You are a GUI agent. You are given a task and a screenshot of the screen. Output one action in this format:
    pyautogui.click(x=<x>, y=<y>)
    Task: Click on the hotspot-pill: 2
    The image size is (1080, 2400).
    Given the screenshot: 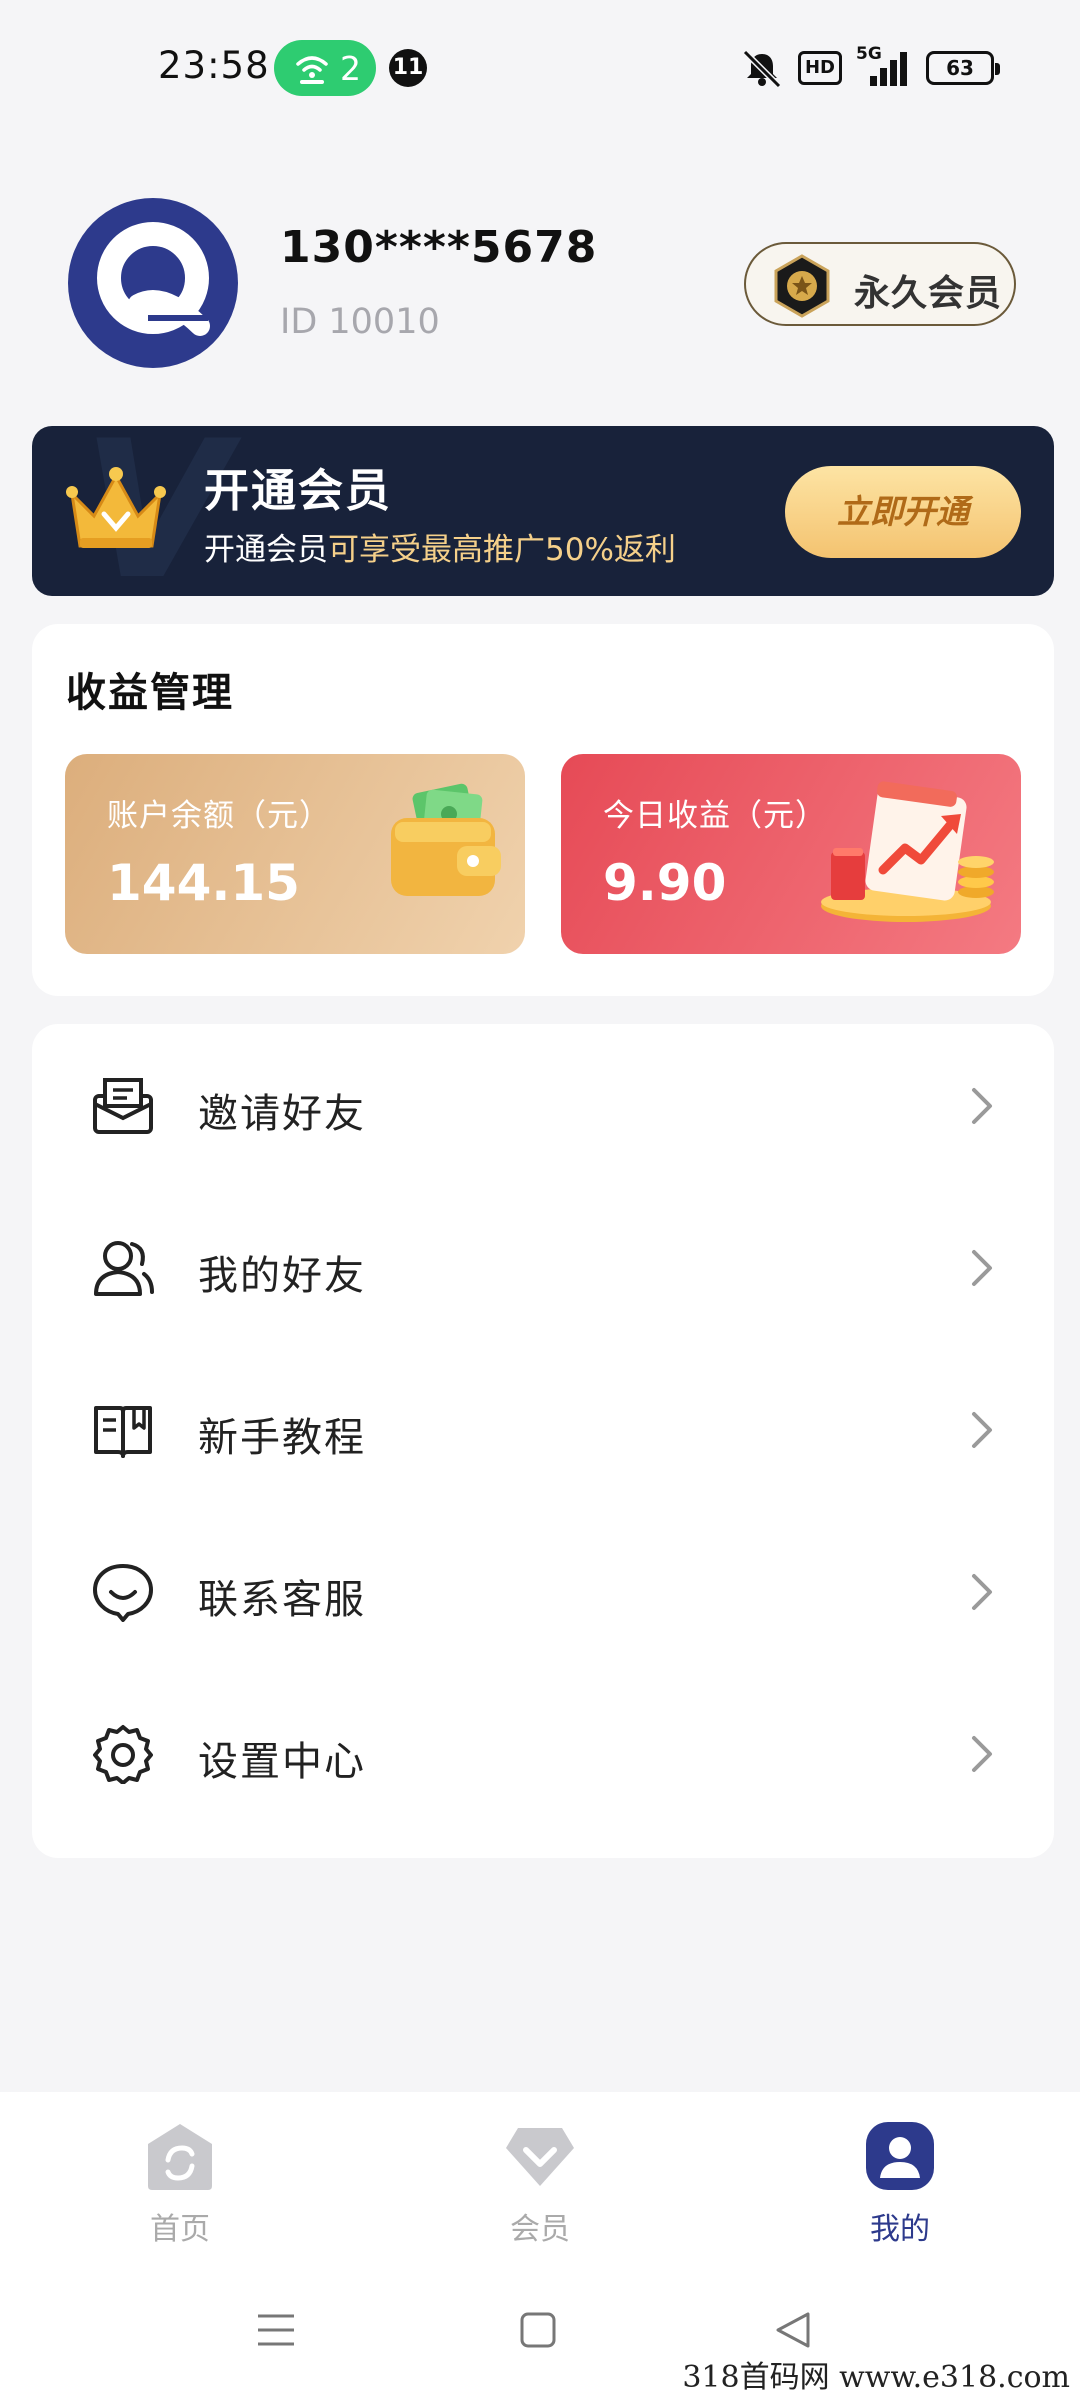 What is the action you would take?
    pyautogui.click(x=325, y=68)
    